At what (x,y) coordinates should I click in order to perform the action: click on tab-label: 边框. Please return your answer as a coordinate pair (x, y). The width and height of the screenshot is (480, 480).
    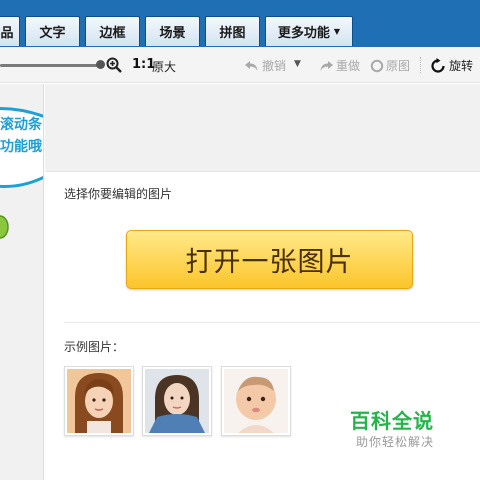
    Looking at the image, I should click on (112, 33).